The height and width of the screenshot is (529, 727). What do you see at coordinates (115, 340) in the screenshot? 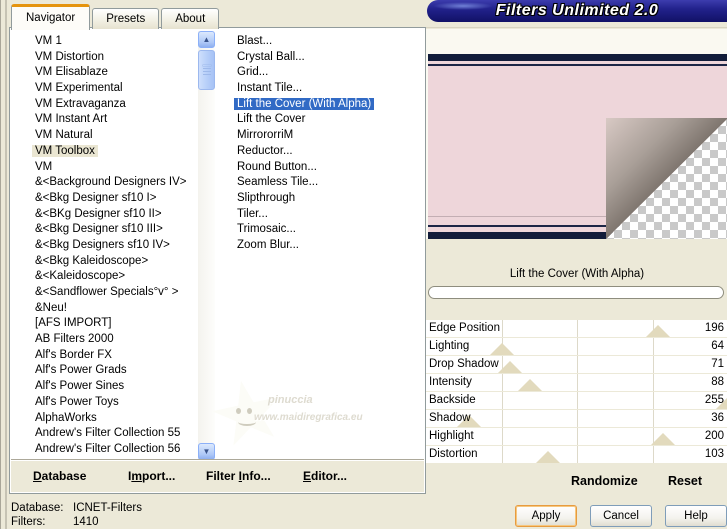
I see `category-item-ab-filters-2000: AB Filters 2000` at bounding box center [115, 340].